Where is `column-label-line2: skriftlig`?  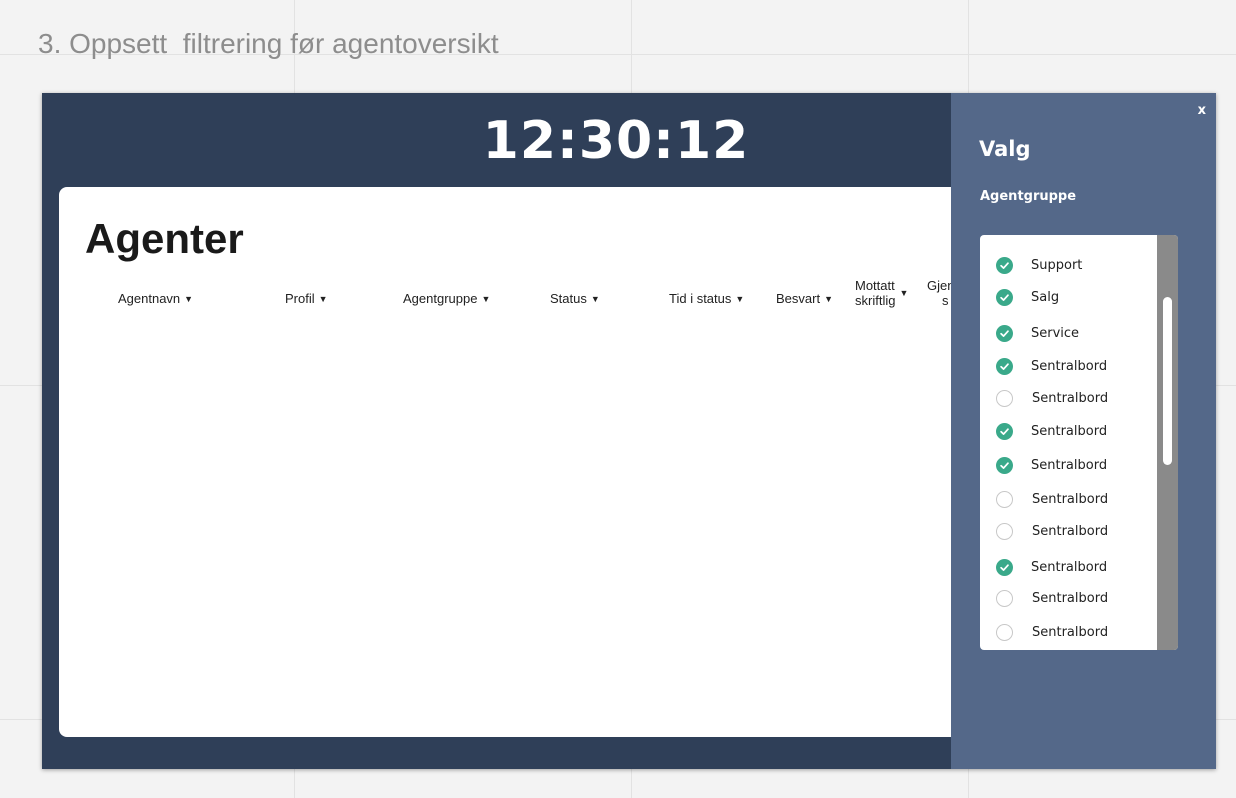
column-label-line2: skriftlig is located at coordinates (875, 300).